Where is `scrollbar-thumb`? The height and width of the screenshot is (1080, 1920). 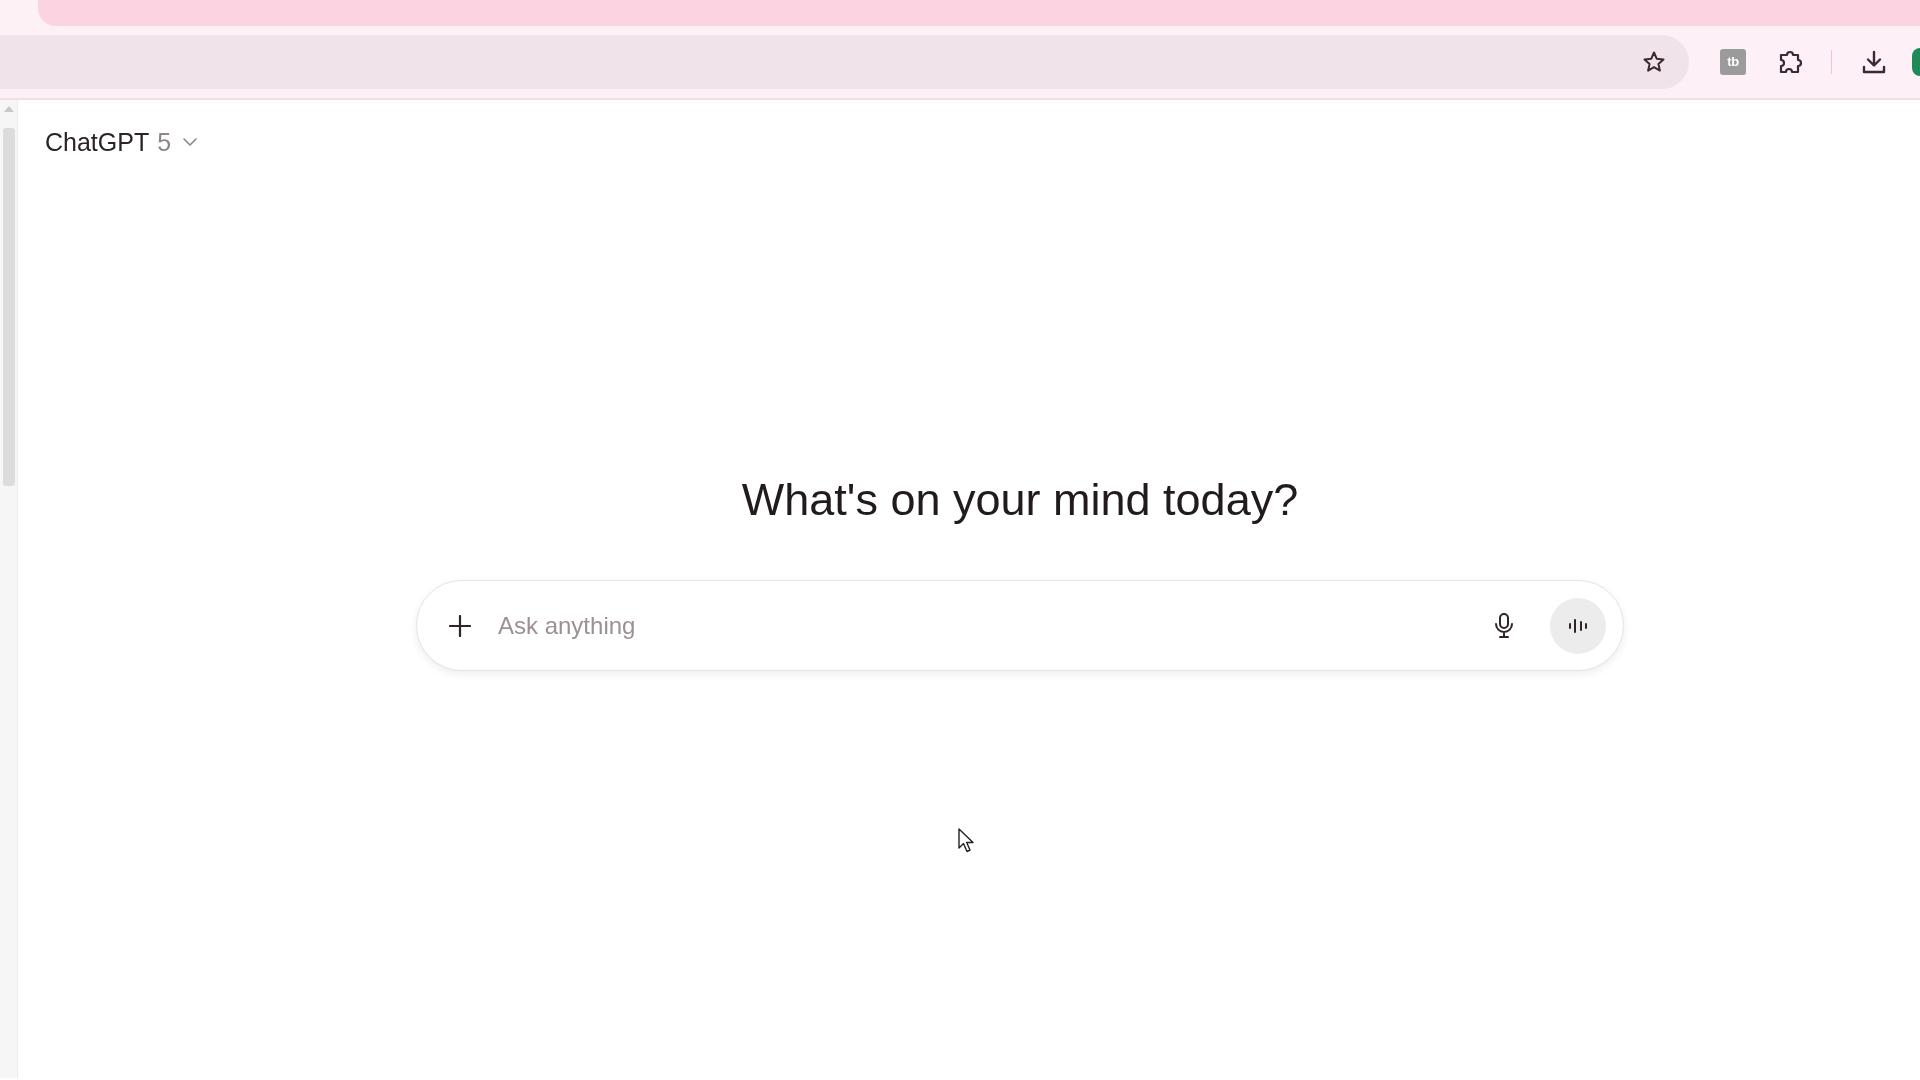 scrollbar-thumb is located at coordinates (8, 307).